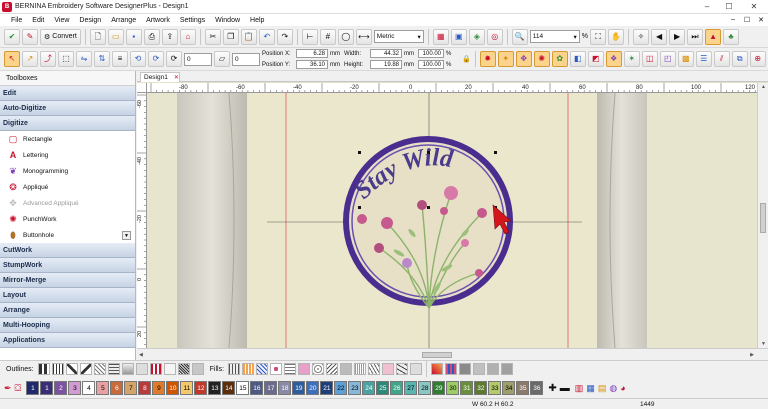  I want to click on zoom-fit-icon: ⛶, so click(598, 36).